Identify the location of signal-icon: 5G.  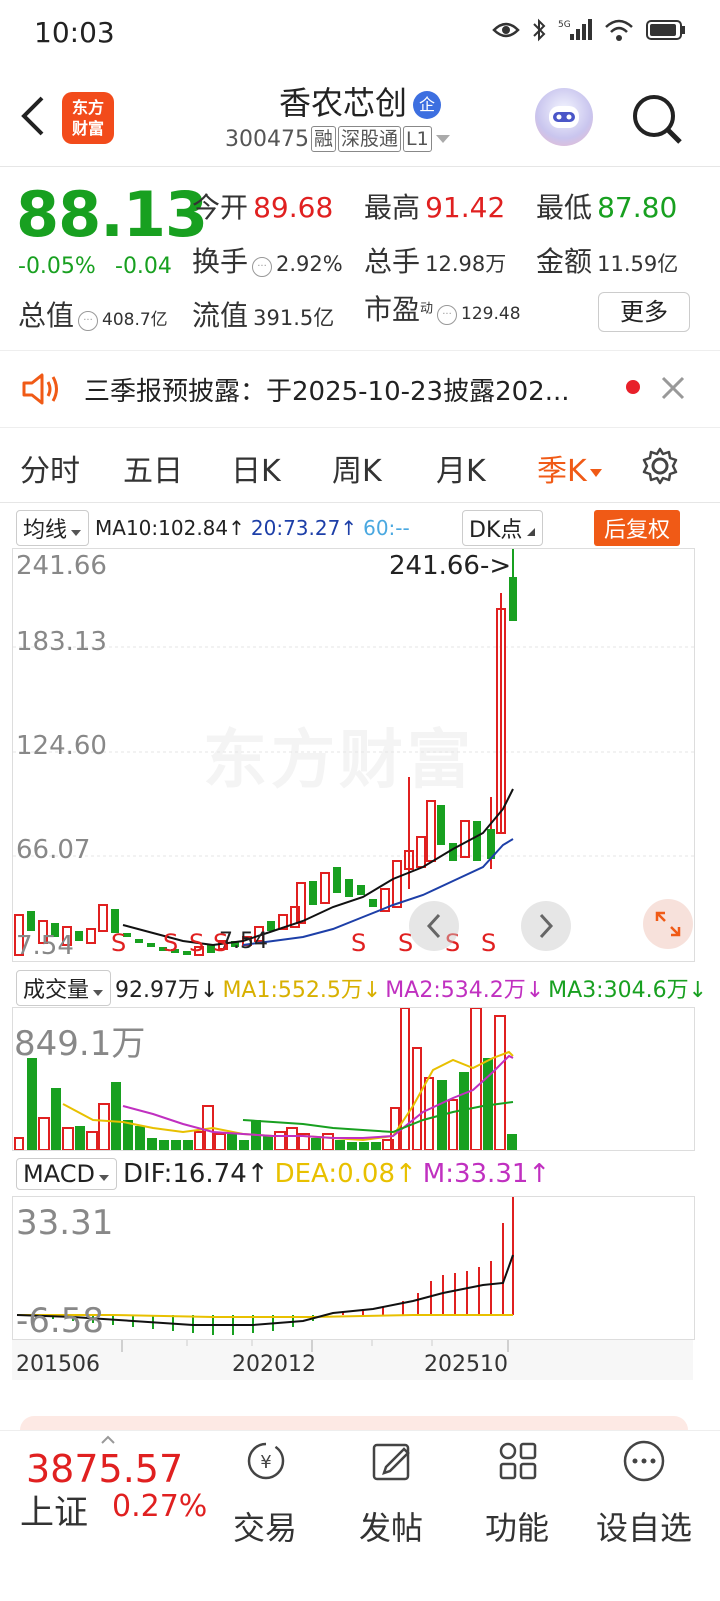
(575, 29).